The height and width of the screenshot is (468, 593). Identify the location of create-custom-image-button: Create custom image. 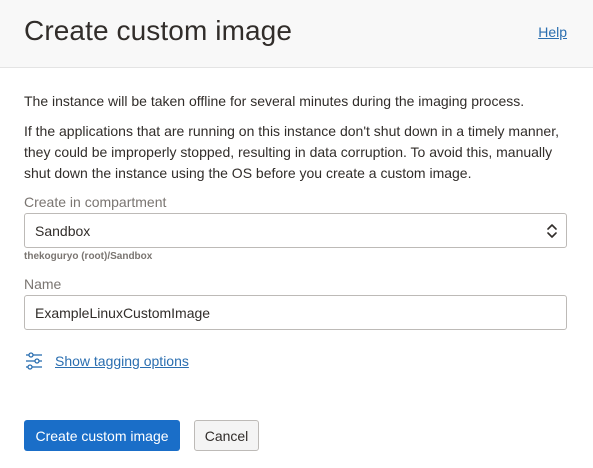
(102, 435).